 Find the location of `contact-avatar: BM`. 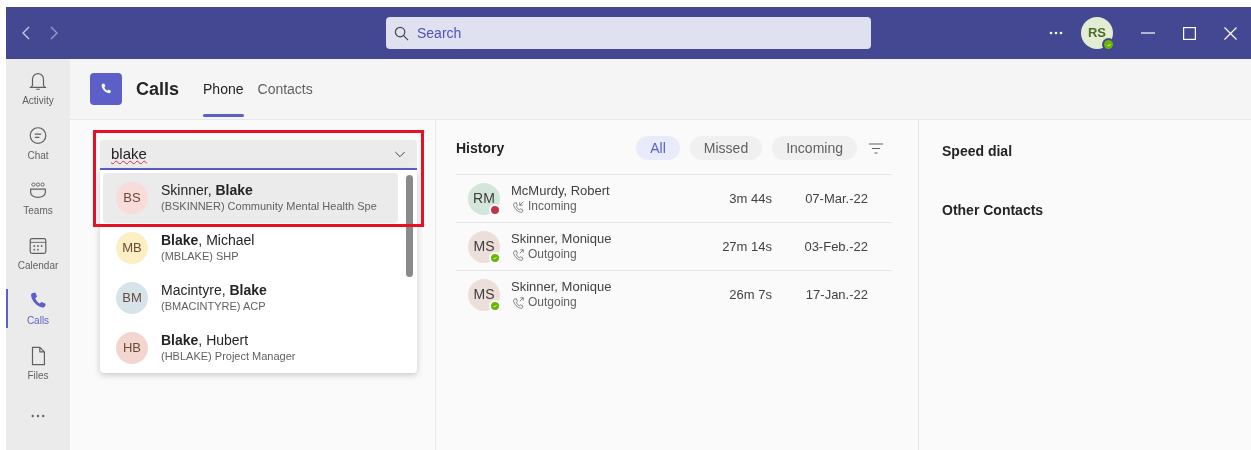

contact-avatar: BM is located at coordinates (132, 298).